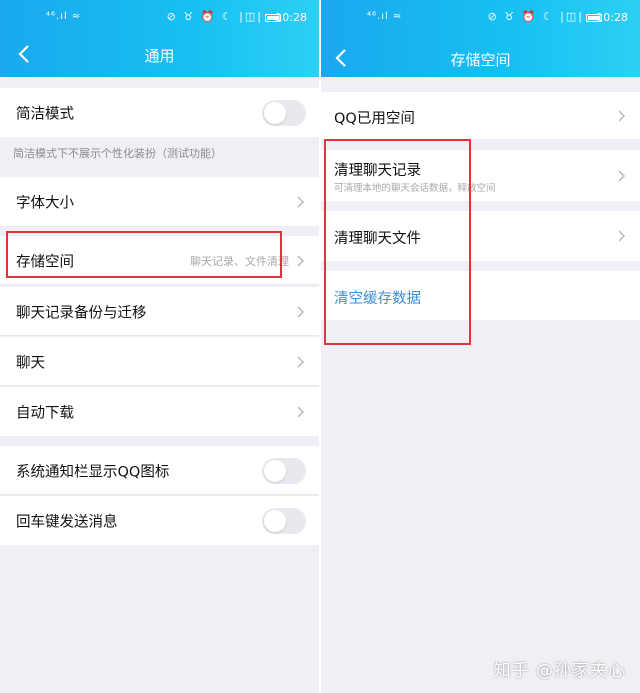 The height and width of the screenshot is (693, 640). What do you see at coordinates (377, 171) in the screenshot?
I see `clear-chat-records-label: 清理聊天记录` at bounding box center [377, 171].